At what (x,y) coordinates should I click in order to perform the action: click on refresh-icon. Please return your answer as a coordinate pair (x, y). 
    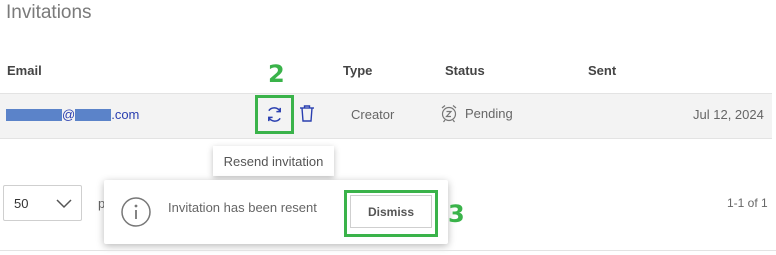
    Looking at the image, I should click on (274, 114).